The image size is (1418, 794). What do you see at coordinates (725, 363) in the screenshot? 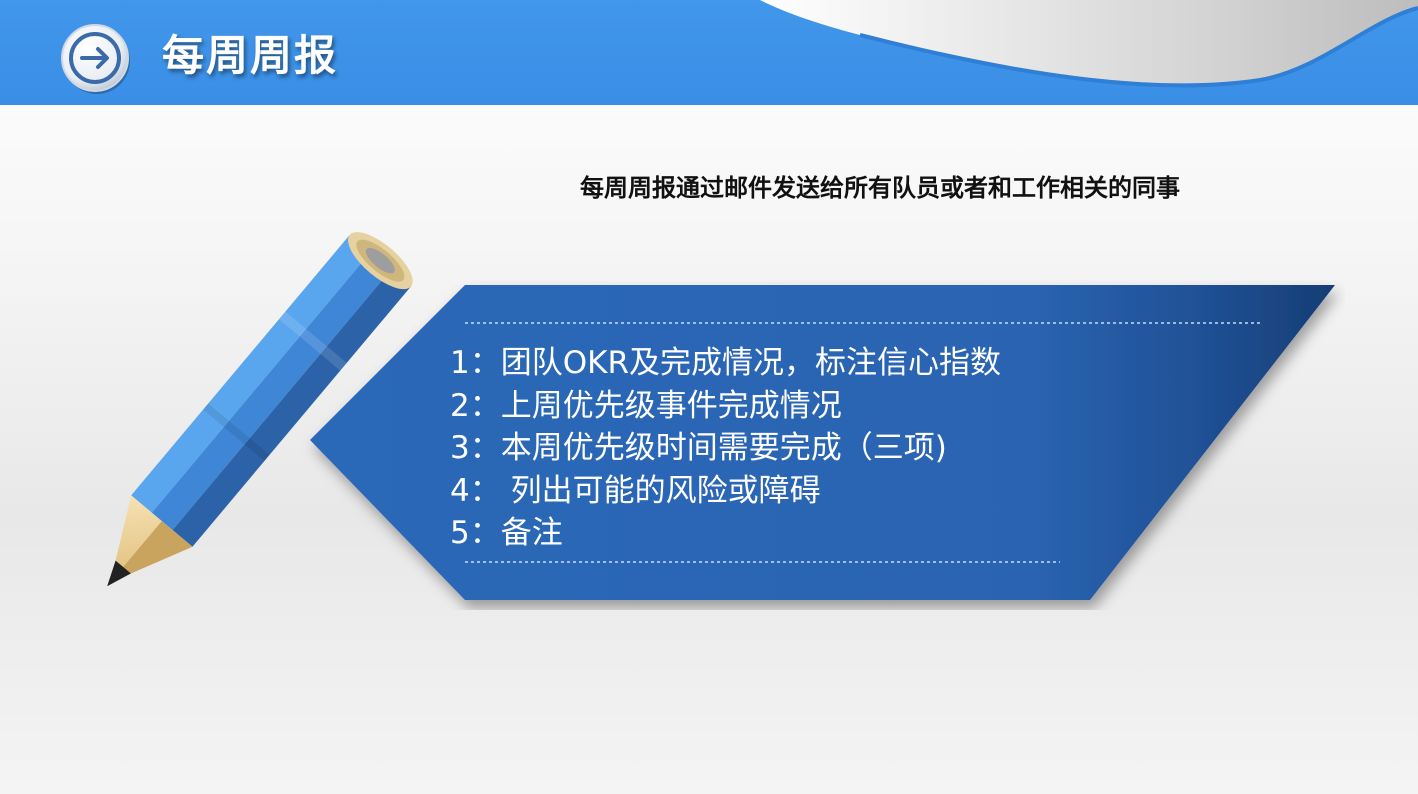
I see `list-item: 1：团队OKR及完成情况，标注信心指数` at bounding box center [725, 363].